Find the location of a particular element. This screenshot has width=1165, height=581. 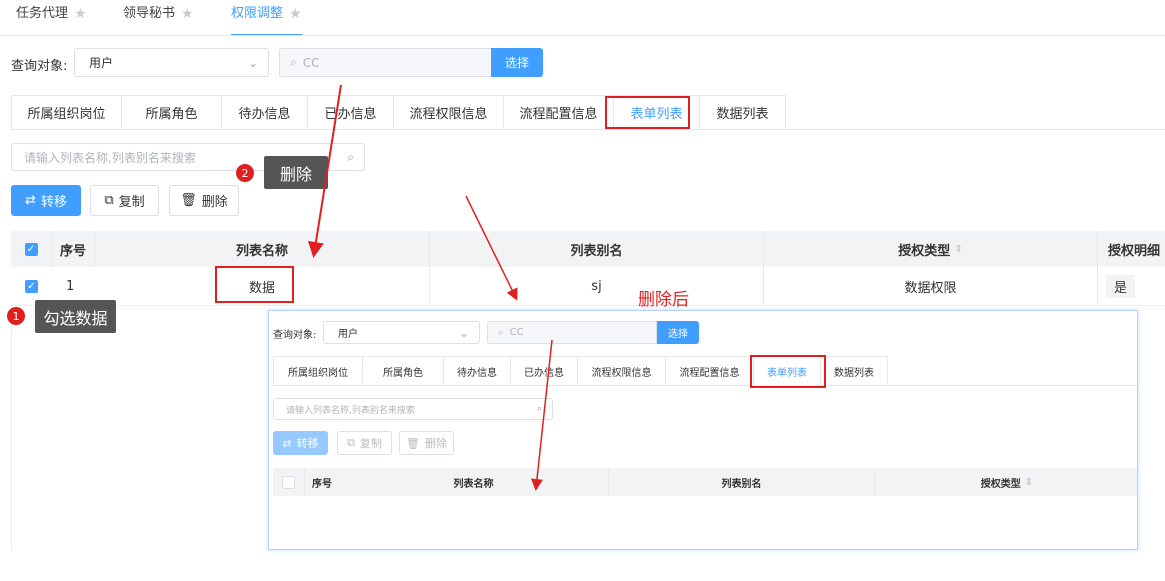

arrow-to-list-name is located at coordinates (324, 171).